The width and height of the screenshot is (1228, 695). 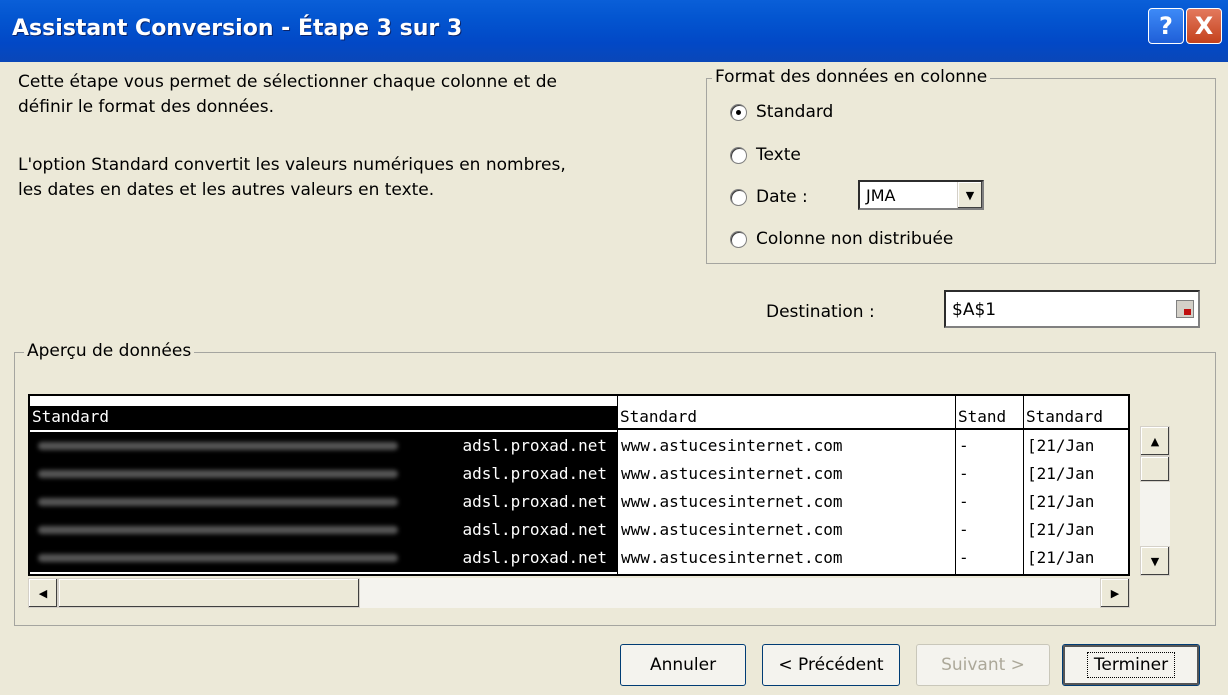 I want to click on next-button: Suivant >, so click(x=983, y=665).